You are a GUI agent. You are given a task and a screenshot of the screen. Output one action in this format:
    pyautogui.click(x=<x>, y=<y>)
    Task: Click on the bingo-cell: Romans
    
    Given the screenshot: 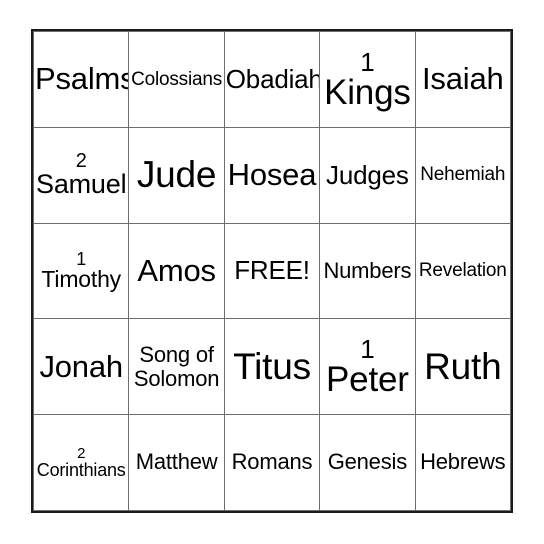 What is the action you would take?
    pyautogui.click(x=272, y=462)
    